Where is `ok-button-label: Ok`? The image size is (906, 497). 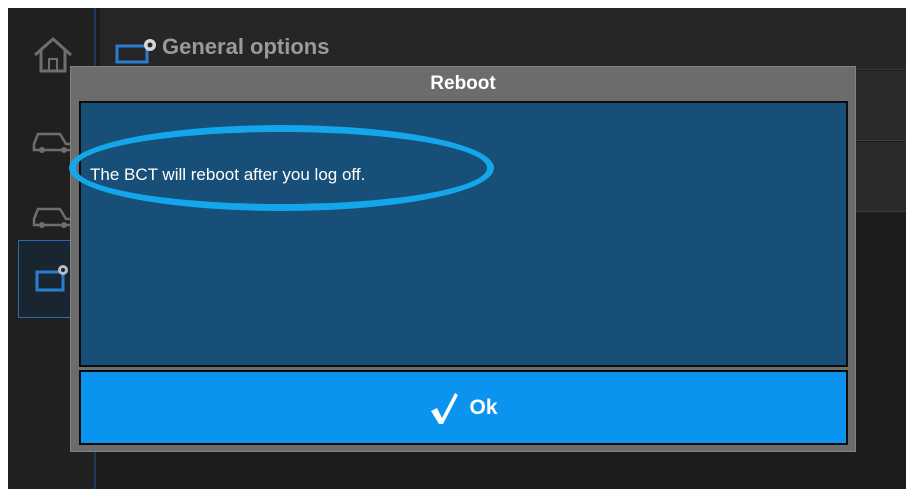
ok-button-label: Ok is located at coordinates (483, 407).